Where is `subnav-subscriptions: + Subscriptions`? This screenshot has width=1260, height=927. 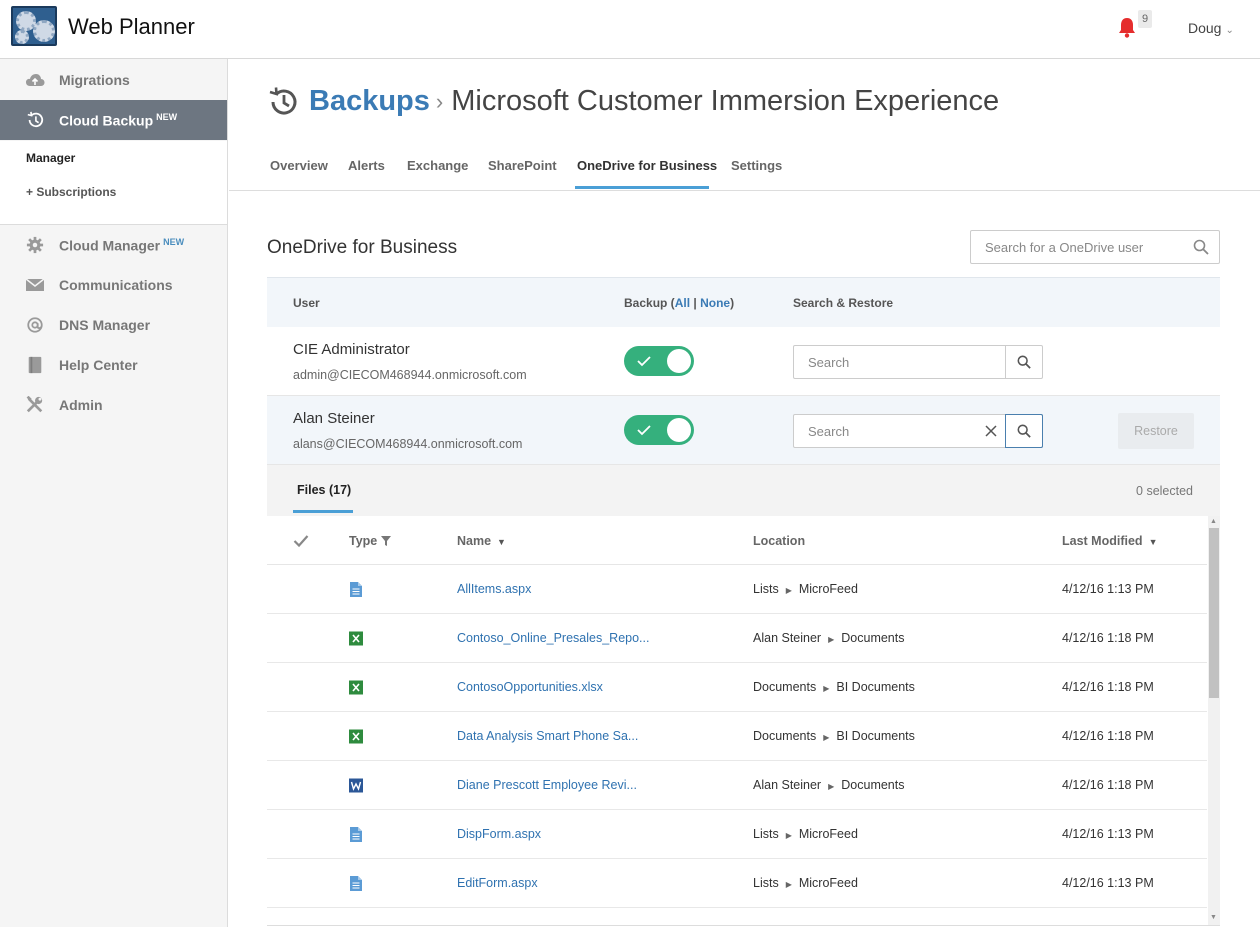
subnav-subscriptions: + Subscriptions is located at coordinates (71, 192).